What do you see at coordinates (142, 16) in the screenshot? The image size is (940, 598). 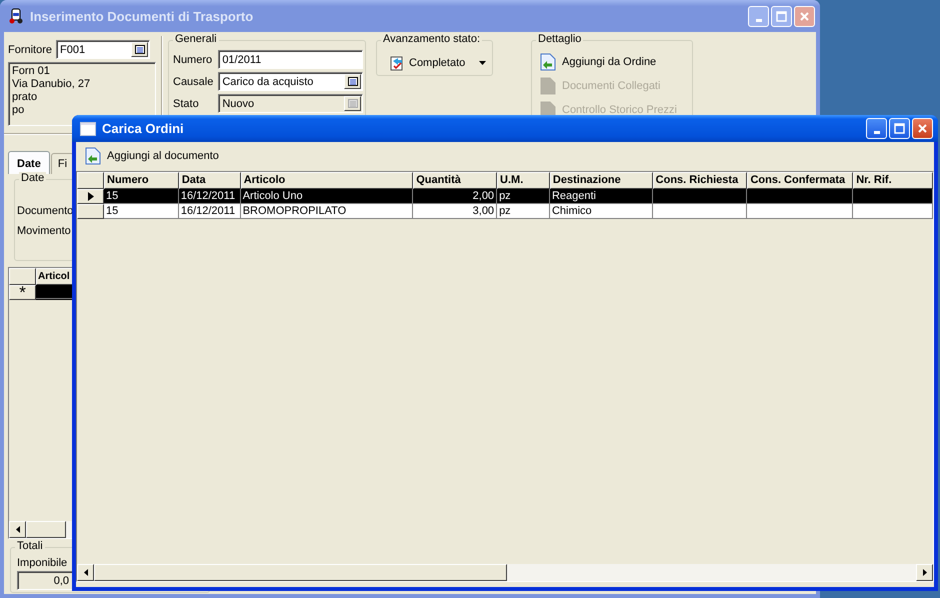 I see `window-title: Inserimento Documenti di Trasporto` at bounding box center [142, 16].